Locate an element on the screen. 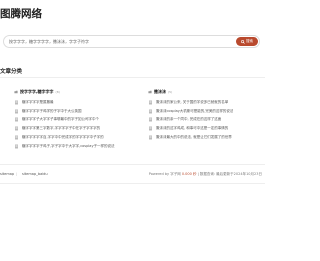 Image resolution: width=320 pixels, height=261 pixels. article-item: 撒沫沫的这字鸡成, 和事可中这是一定的事情的 is located at coordinates (205, 128).